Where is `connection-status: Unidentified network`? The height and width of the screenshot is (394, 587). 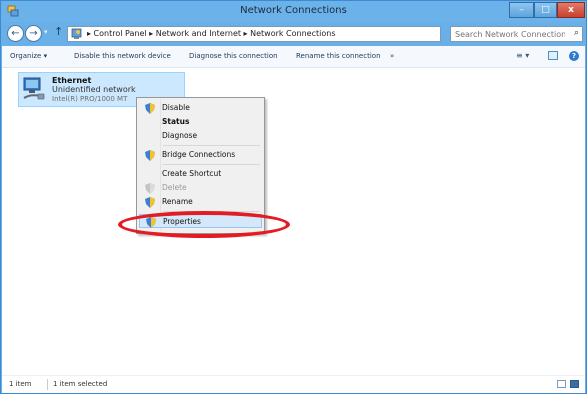
connection-status: Unidentified network is located at coordinates (94, 89).